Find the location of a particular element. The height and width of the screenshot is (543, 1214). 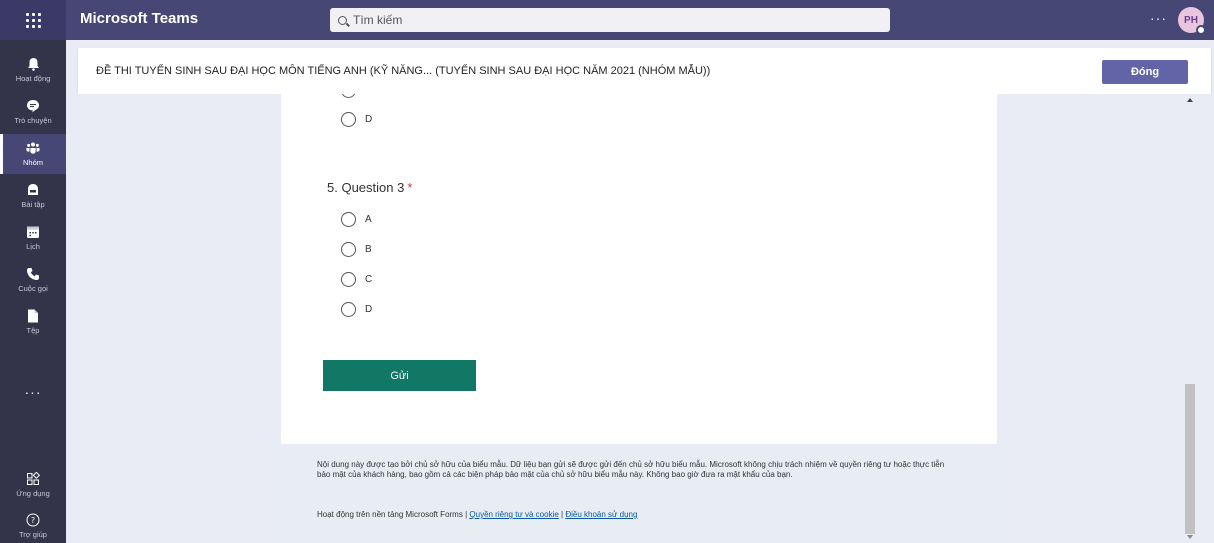

more-options-button: ··· is located at coordinates (1158, 18).